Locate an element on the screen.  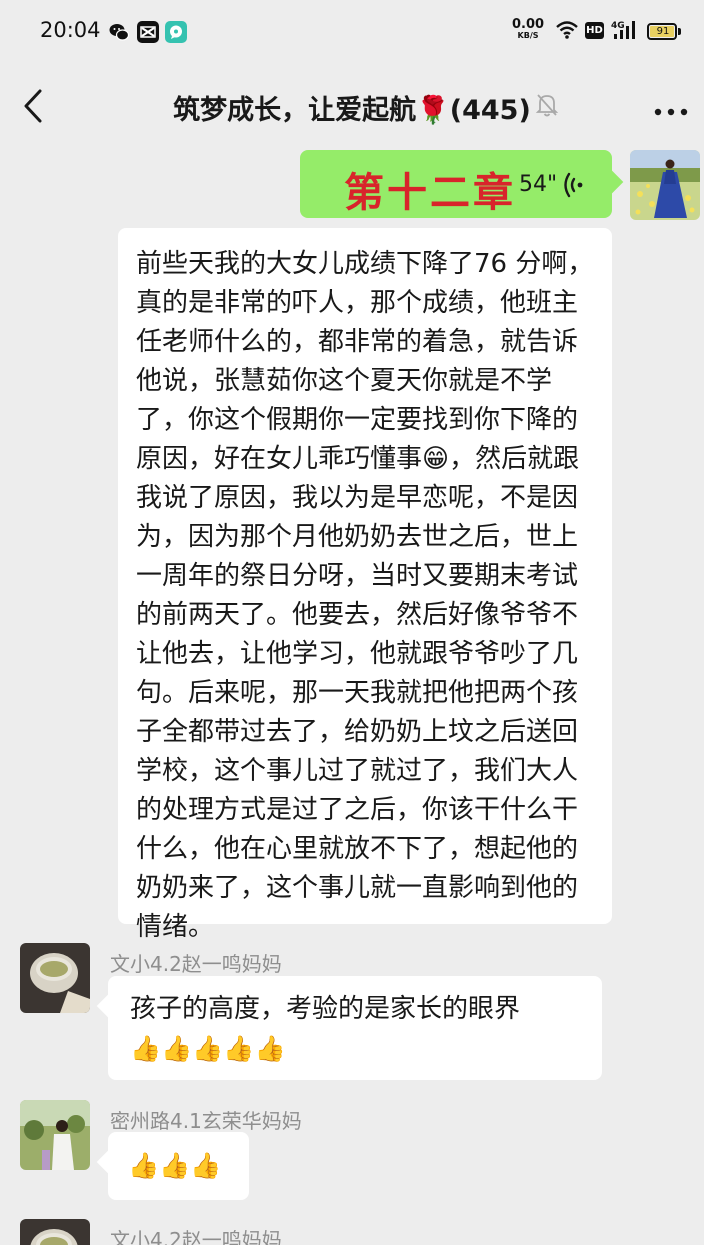
voice-message-bubble: 第十二章 54" is located at coordinates (462, 184).